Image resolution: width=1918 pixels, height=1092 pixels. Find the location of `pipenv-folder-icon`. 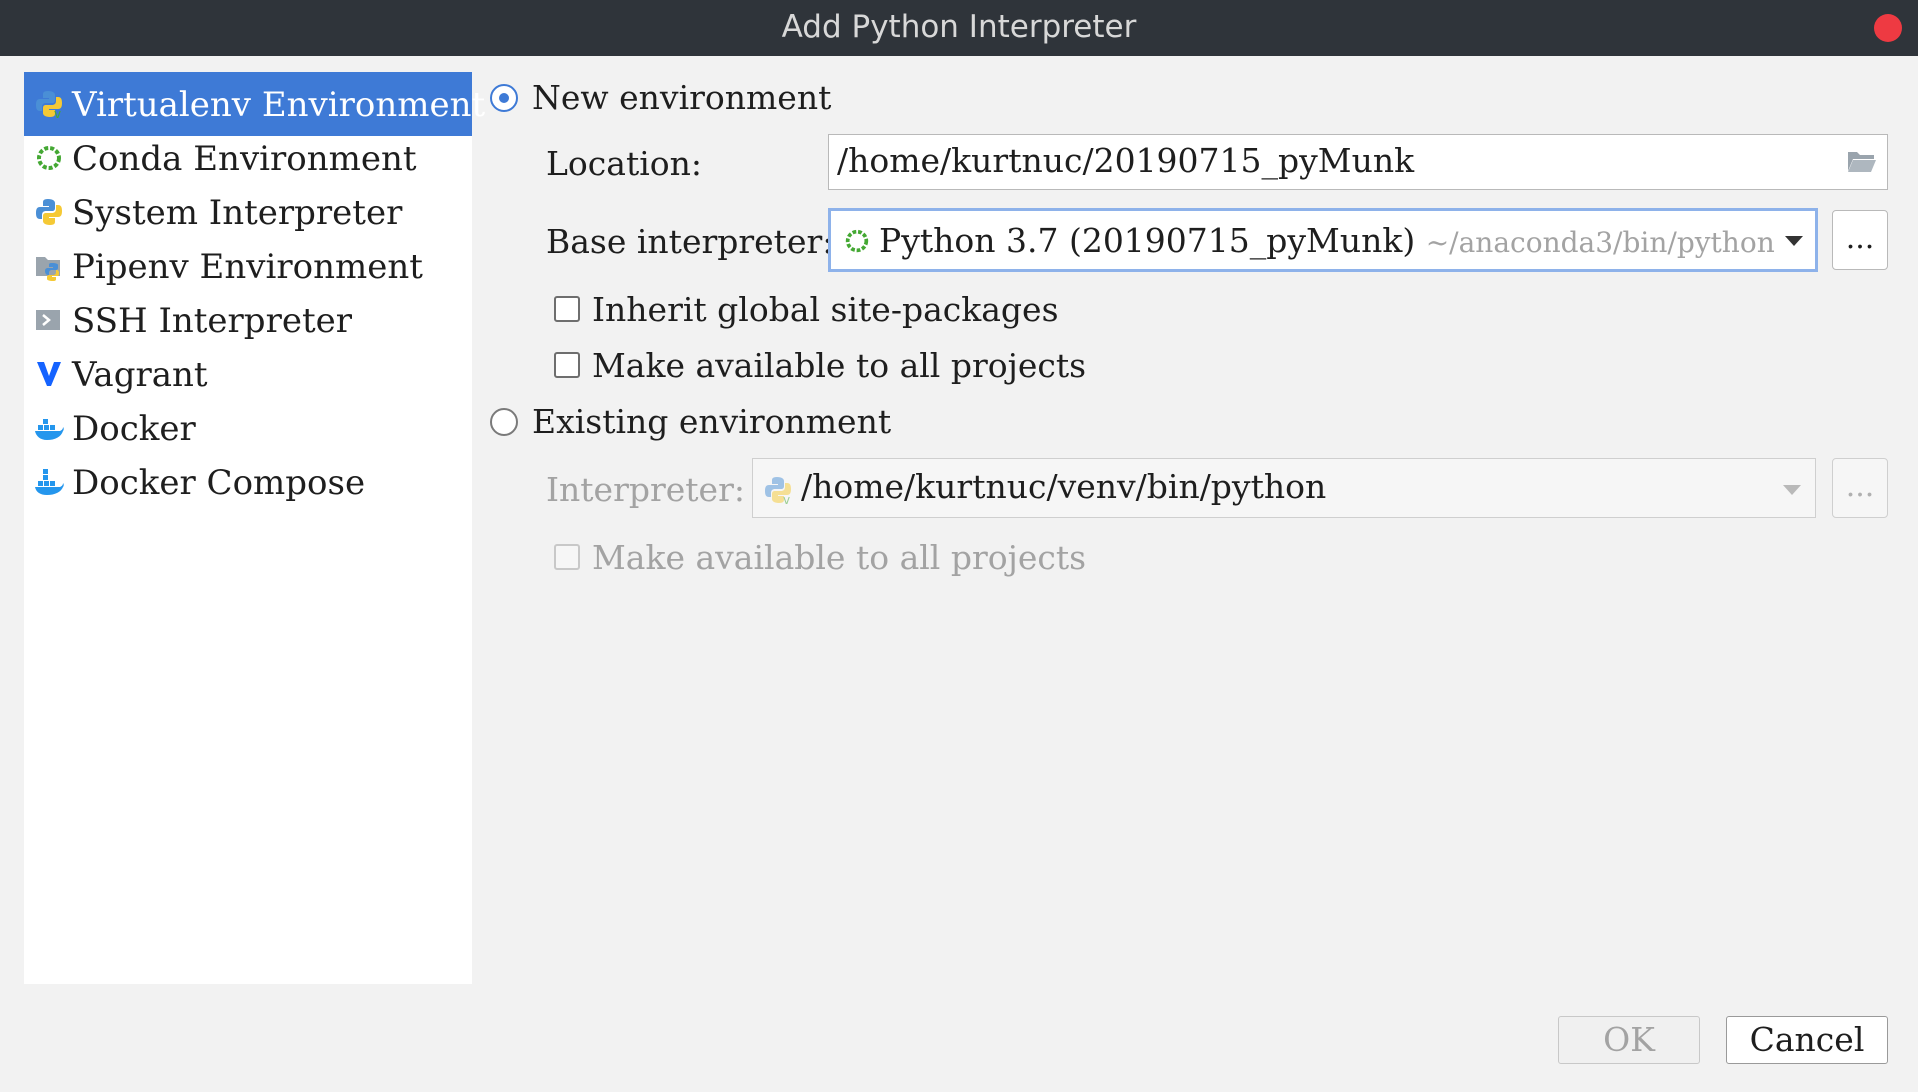

pipenv-folder-icon is located at coordinates (48, 269).